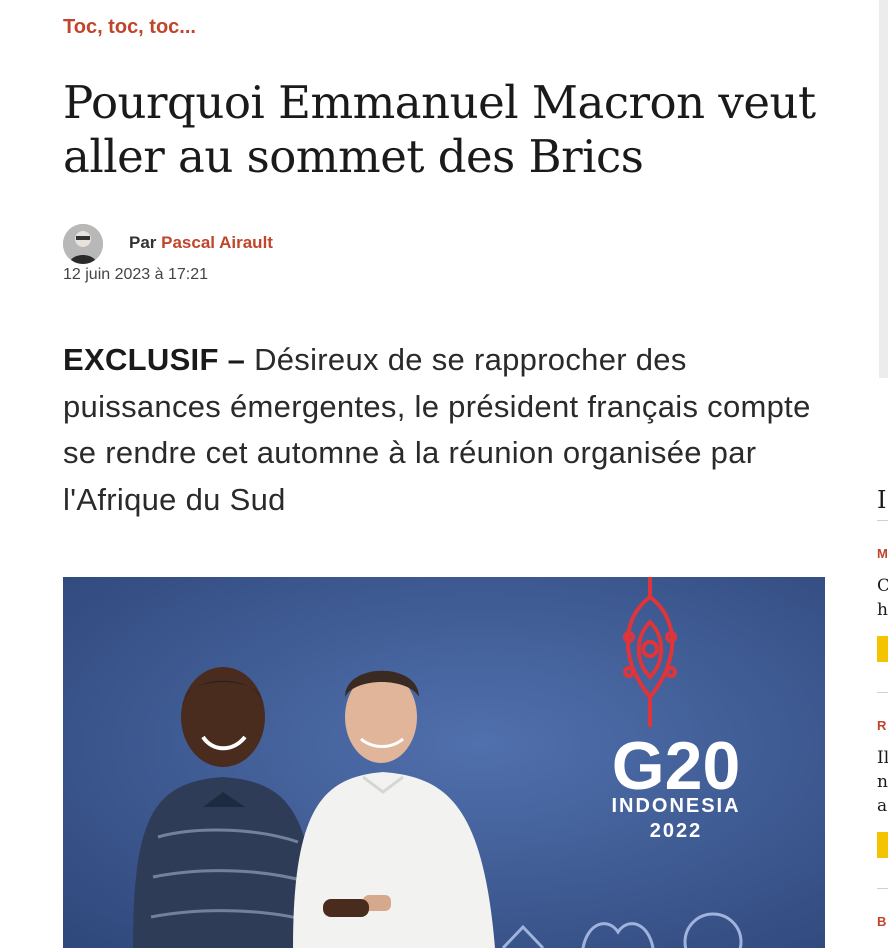  I want to click on byline-text: Par Pascal Airault, so click(201, 243).